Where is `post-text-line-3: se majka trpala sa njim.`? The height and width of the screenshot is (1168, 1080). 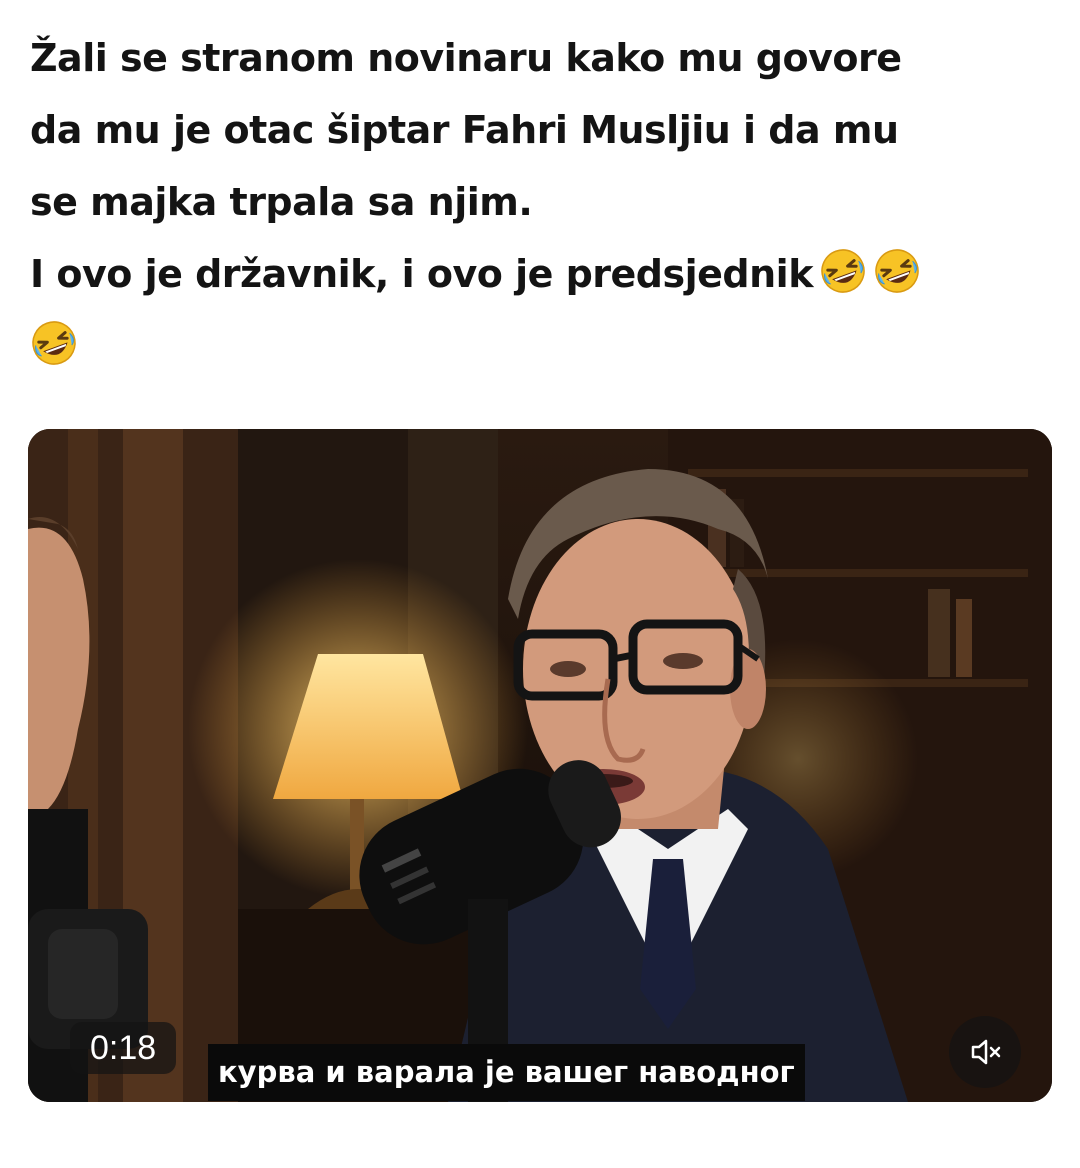
post-text-line-3: se majka trpala sa njim. is located at coordinates (281, 202).